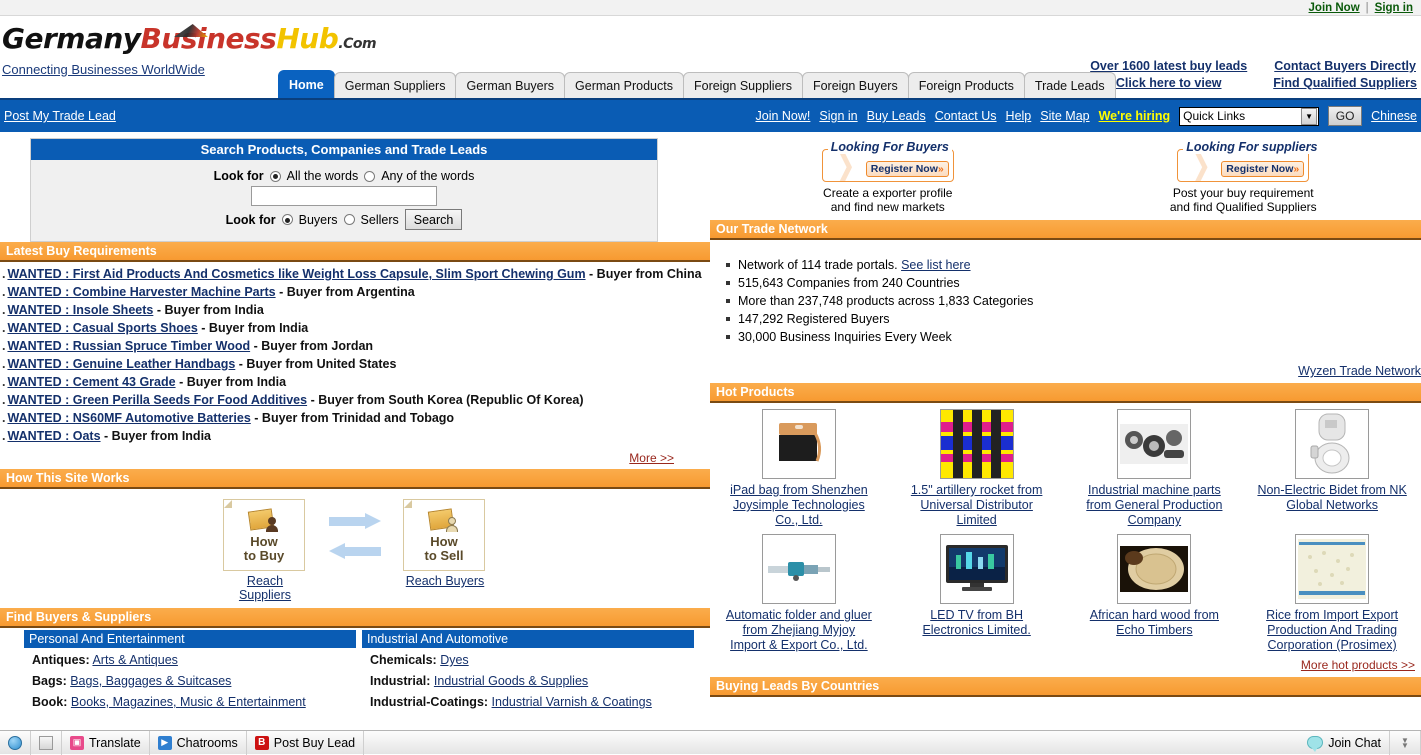  I want to click on artillery-rocket-image, so click(977, 444).